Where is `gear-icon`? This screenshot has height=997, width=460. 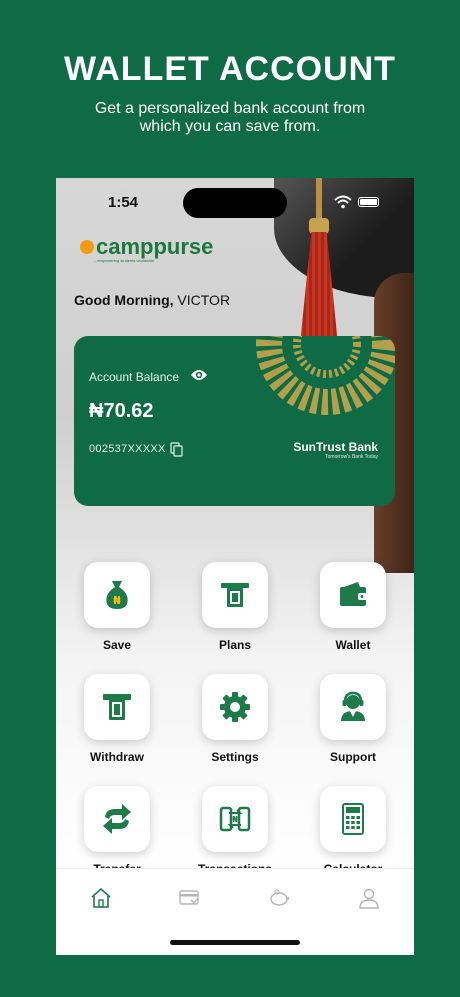 gear-icon is located at coordinates (235, 707).